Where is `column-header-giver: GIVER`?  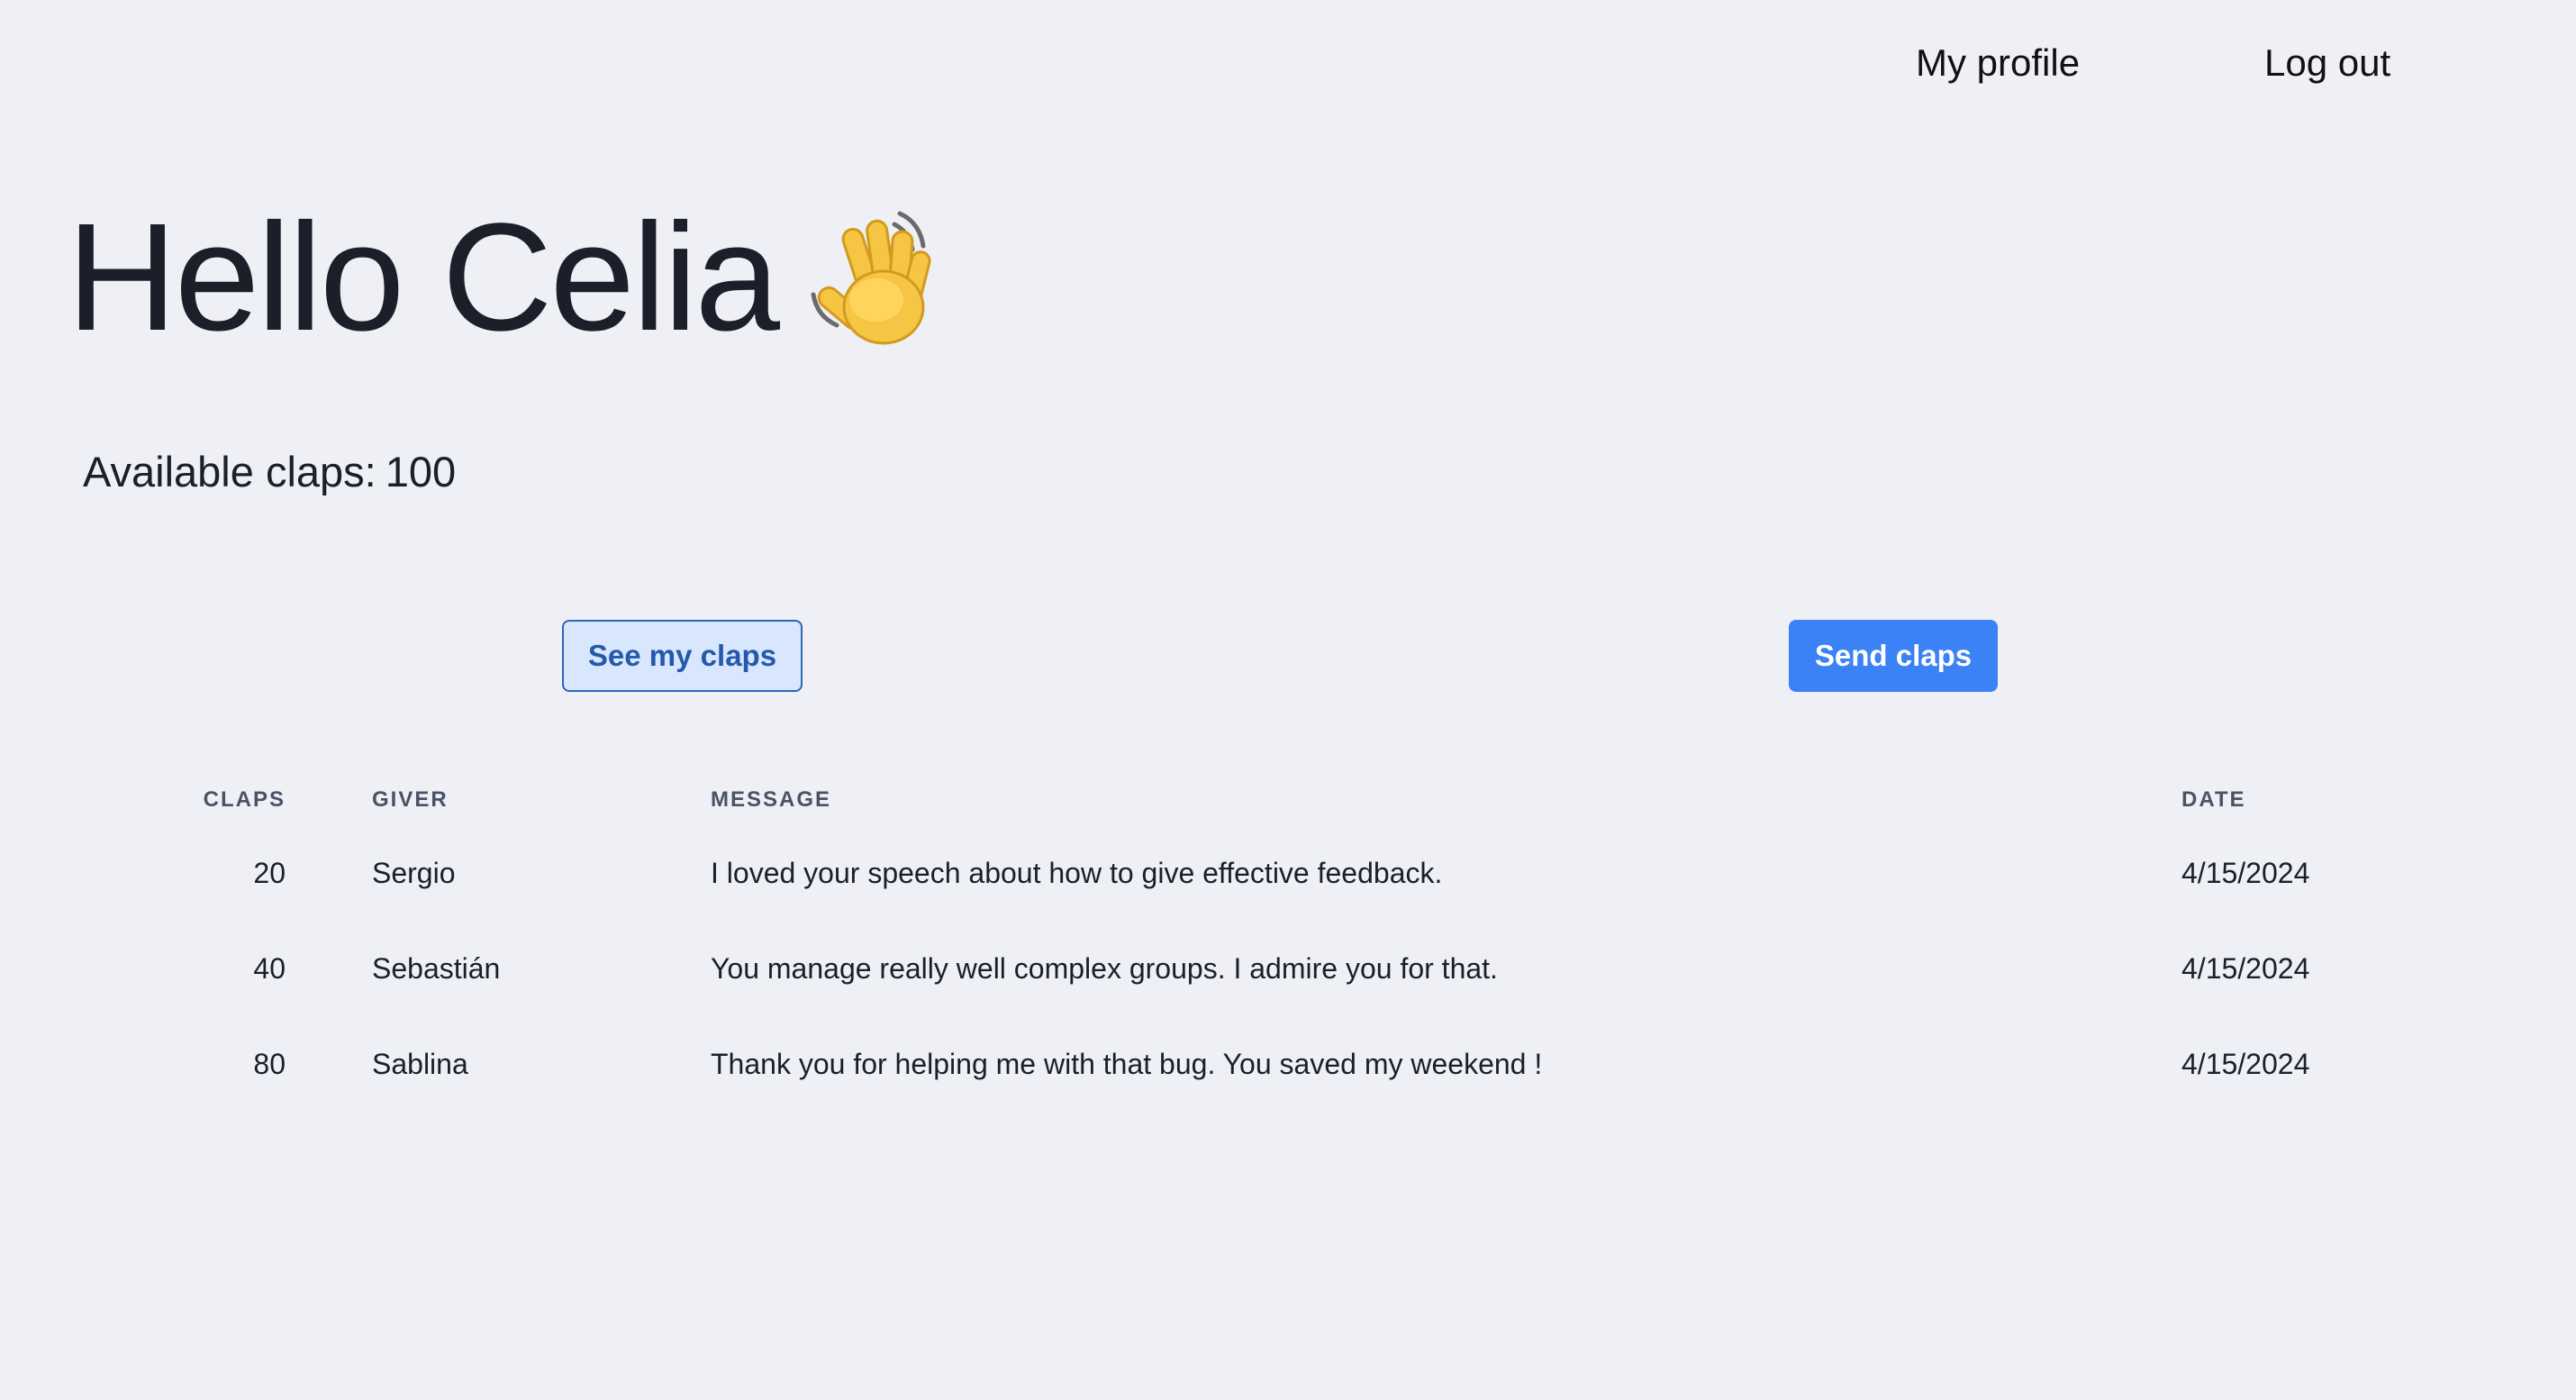 column-header-giver: GIVER is located at coordinates (410, 799).